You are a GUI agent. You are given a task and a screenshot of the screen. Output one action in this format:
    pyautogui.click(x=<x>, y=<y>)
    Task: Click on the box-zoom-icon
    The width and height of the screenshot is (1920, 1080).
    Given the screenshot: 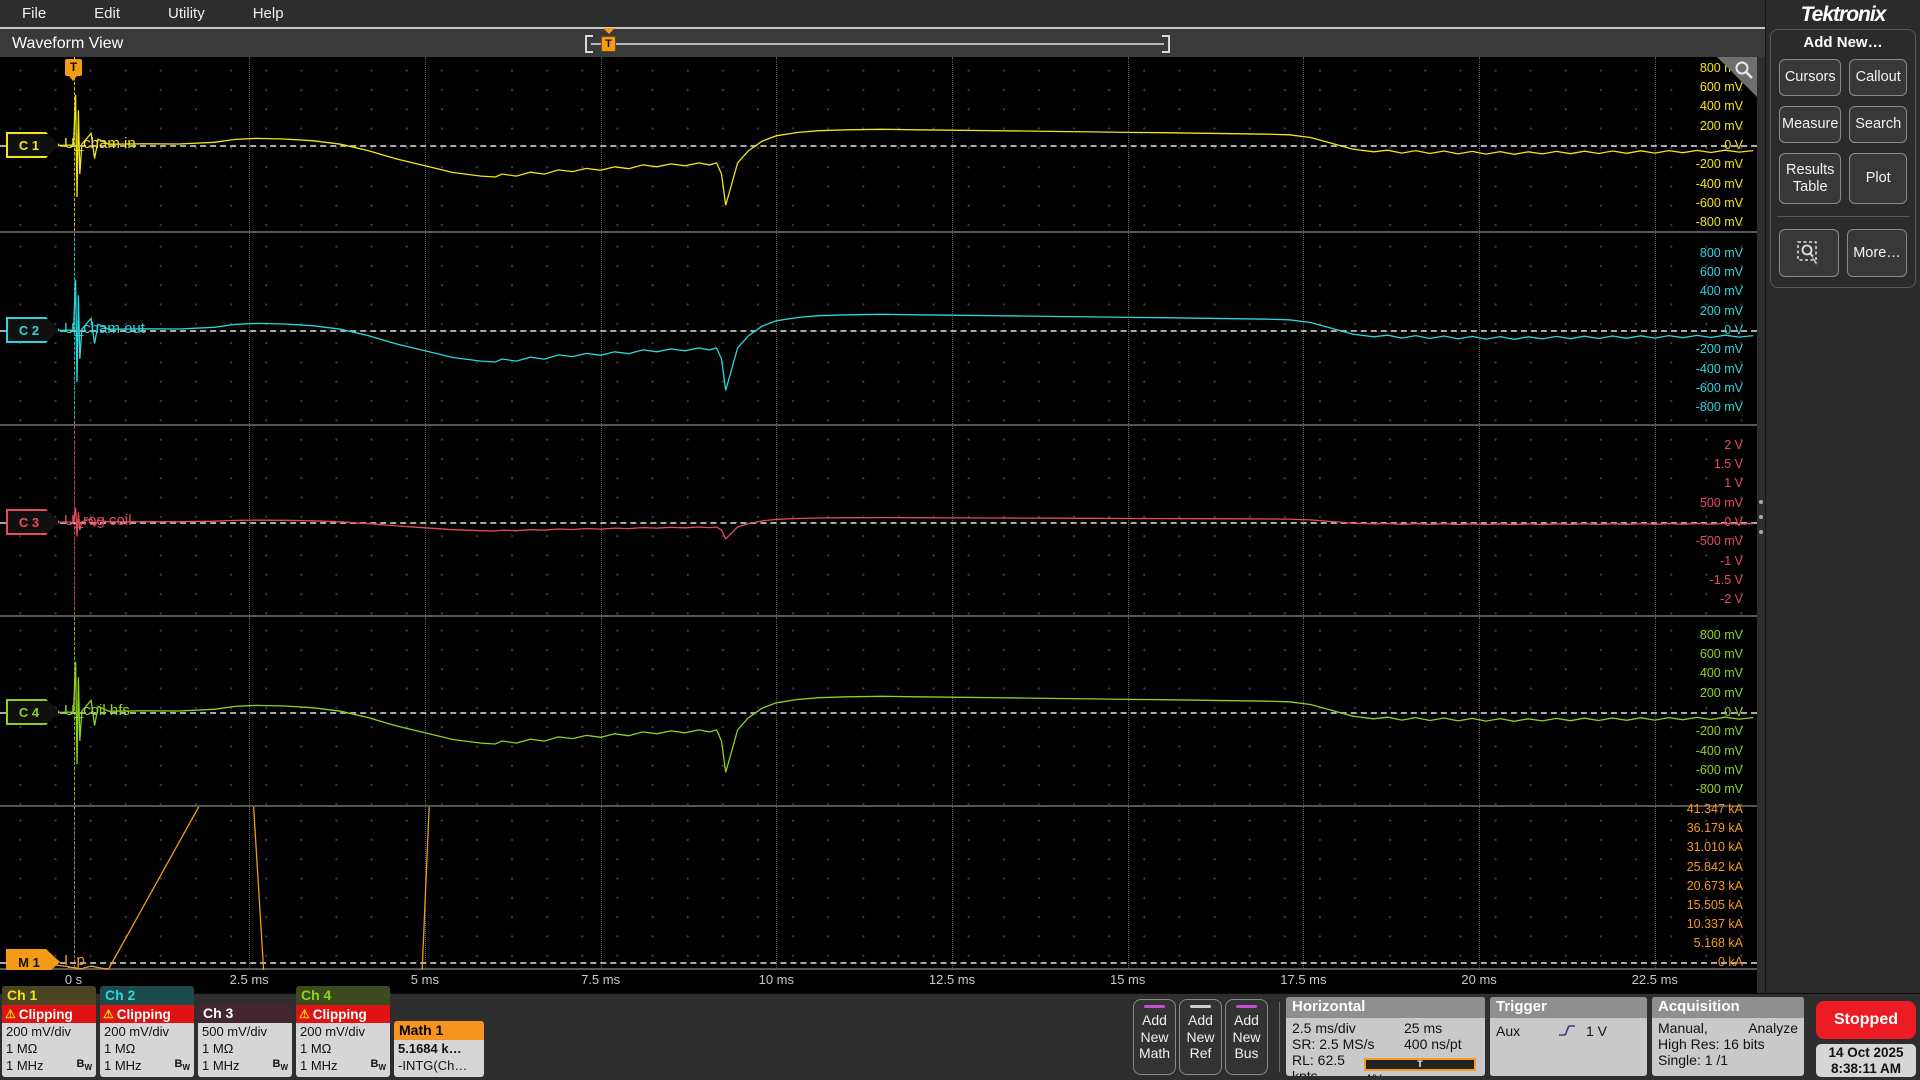 What is the action you would take?
    pyautogui.click(x=1807, y=254)
    